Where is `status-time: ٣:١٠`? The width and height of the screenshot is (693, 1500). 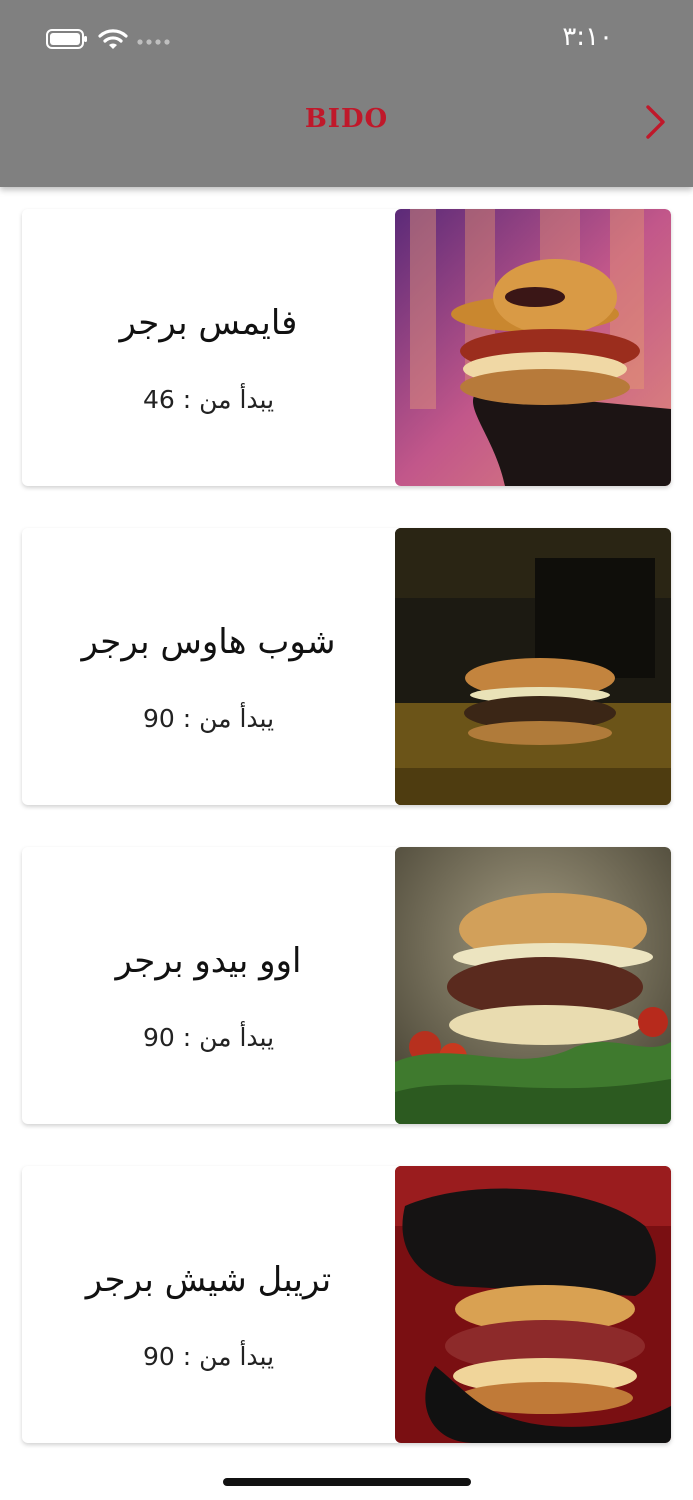
status-time: ٣:١٠ is located at coordinates (587, 37).